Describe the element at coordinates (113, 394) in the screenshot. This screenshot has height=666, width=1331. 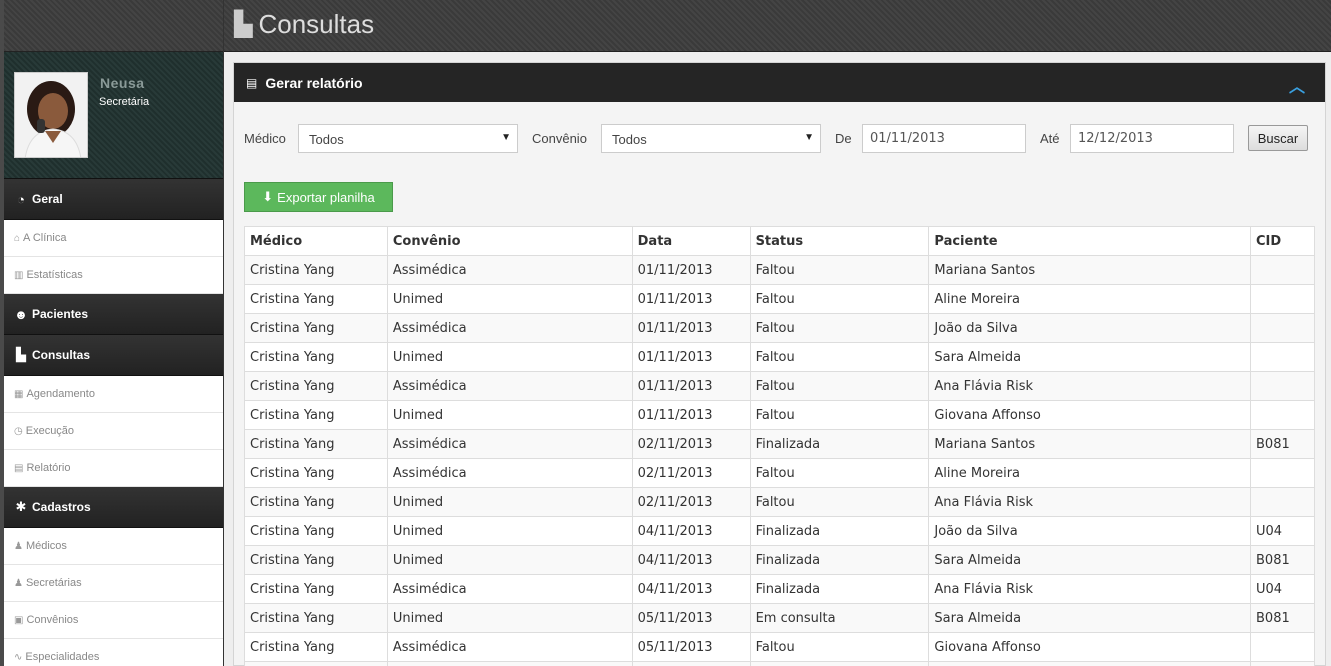
I see `sidebar-item-agendamento: ▦ Agendamento` at that location.